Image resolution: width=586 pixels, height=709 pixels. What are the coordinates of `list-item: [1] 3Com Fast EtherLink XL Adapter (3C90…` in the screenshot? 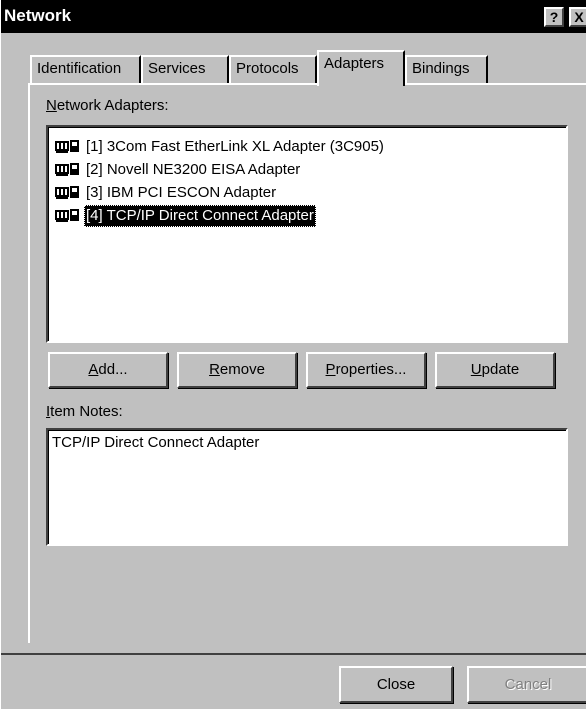 It's located at (220, 147).